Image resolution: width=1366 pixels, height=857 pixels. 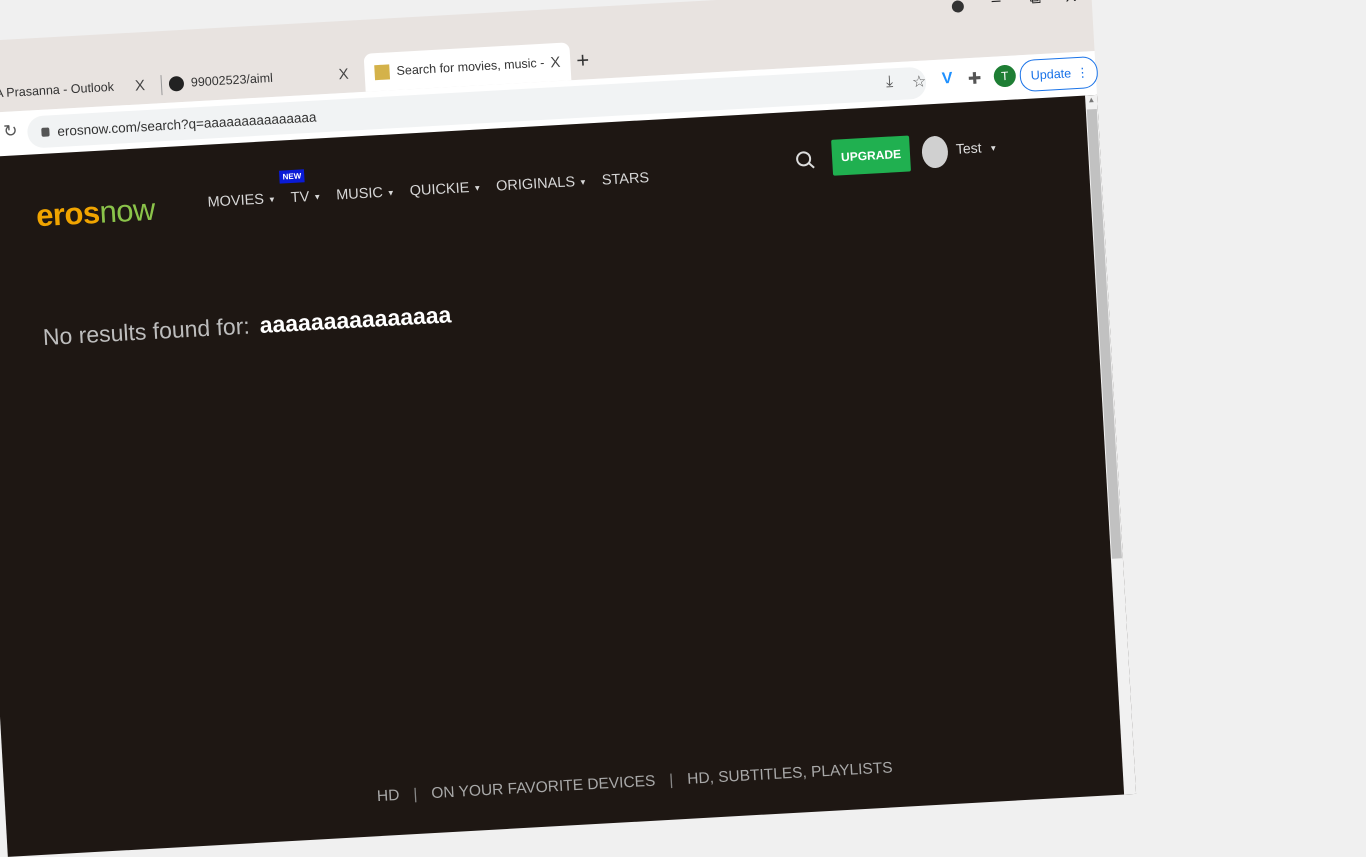 I want to click on menu-dots-icon: ⋮, so click(x=1082, y=72).